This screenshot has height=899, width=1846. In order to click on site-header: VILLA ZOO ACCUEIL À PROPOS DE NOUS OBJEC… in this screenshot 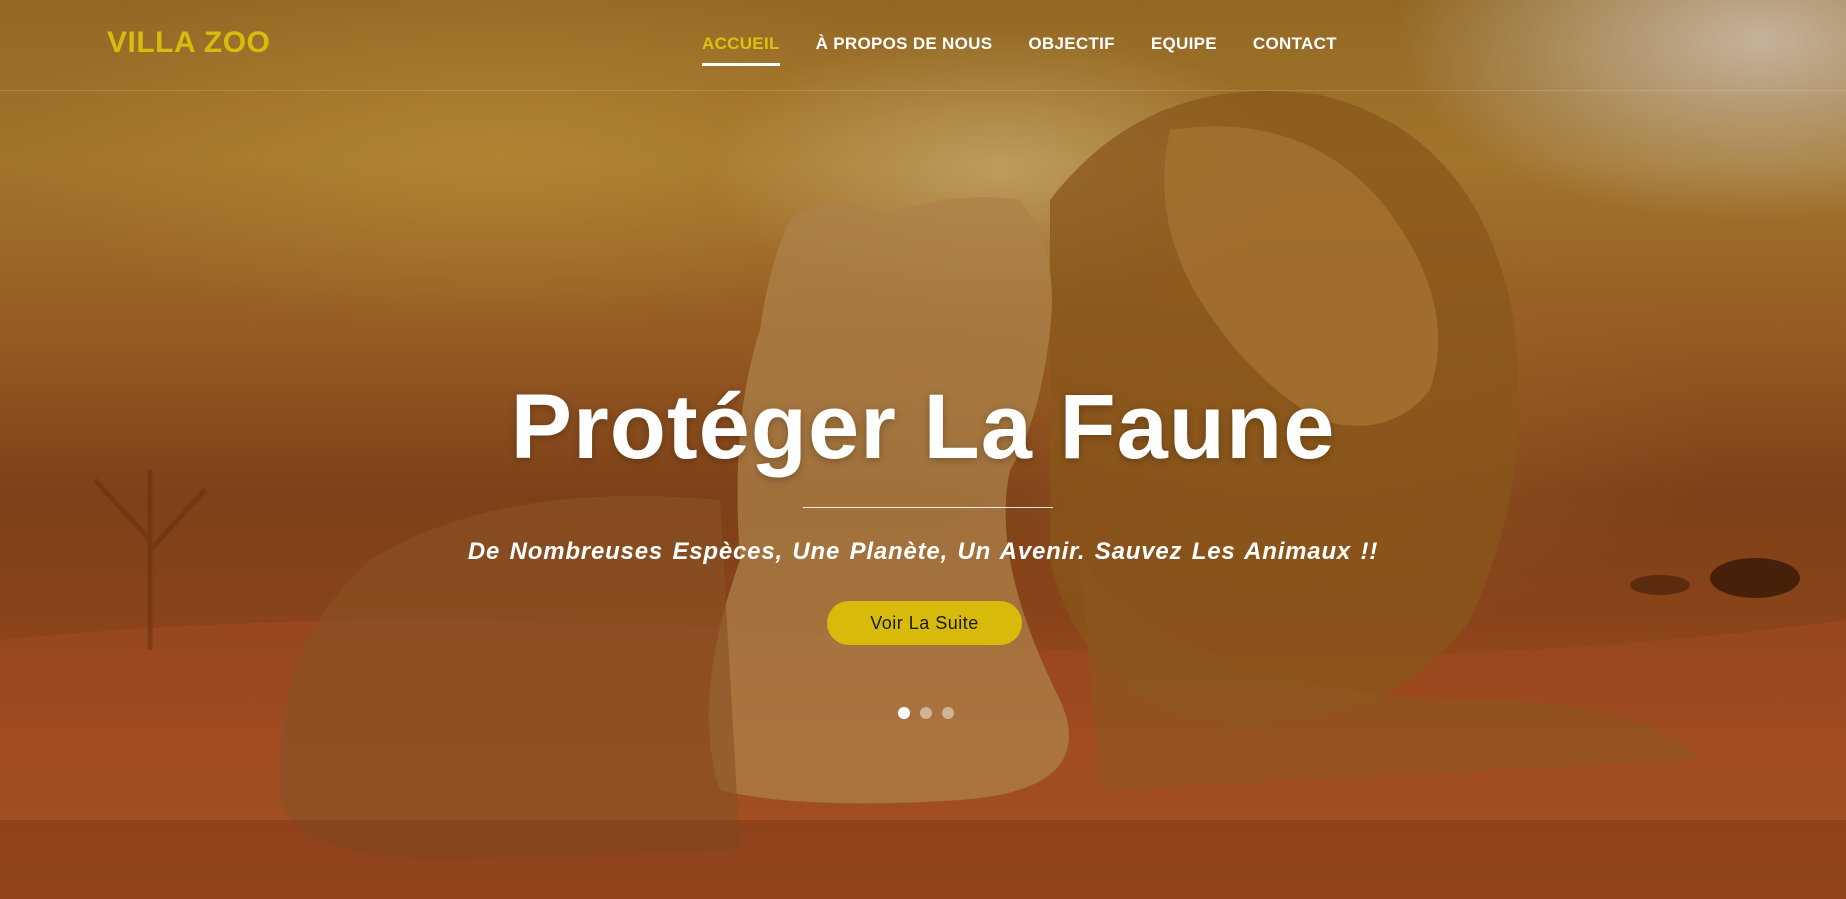, I will do `click(923, 45)`.